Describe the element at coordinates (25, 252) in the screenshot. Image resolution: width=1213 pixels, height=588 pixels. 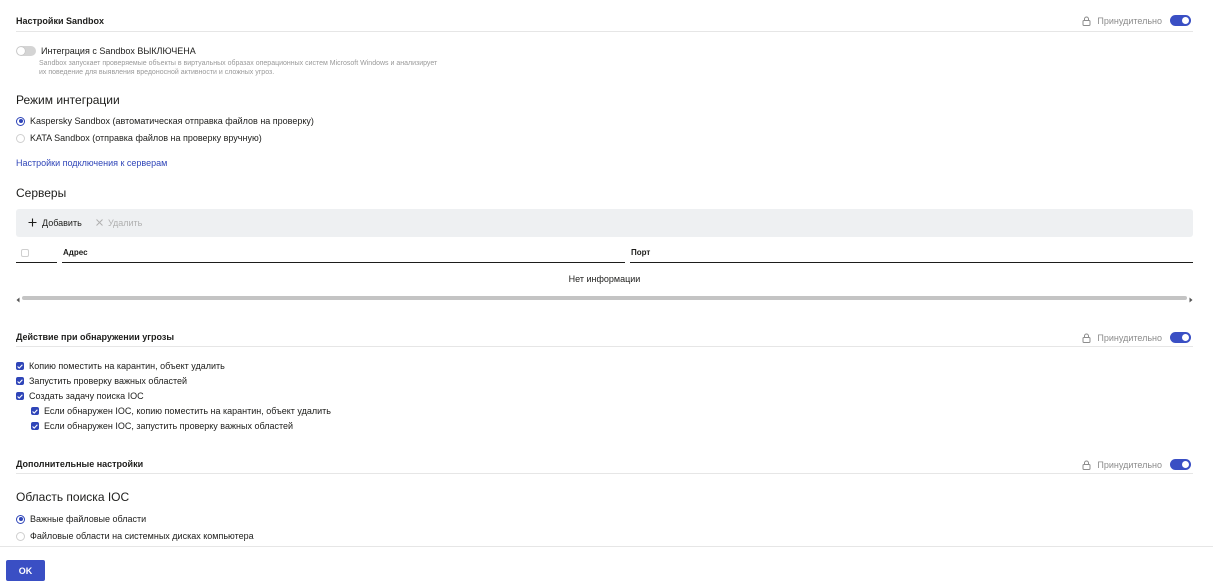
I see `select-all-checkbox` at that location.